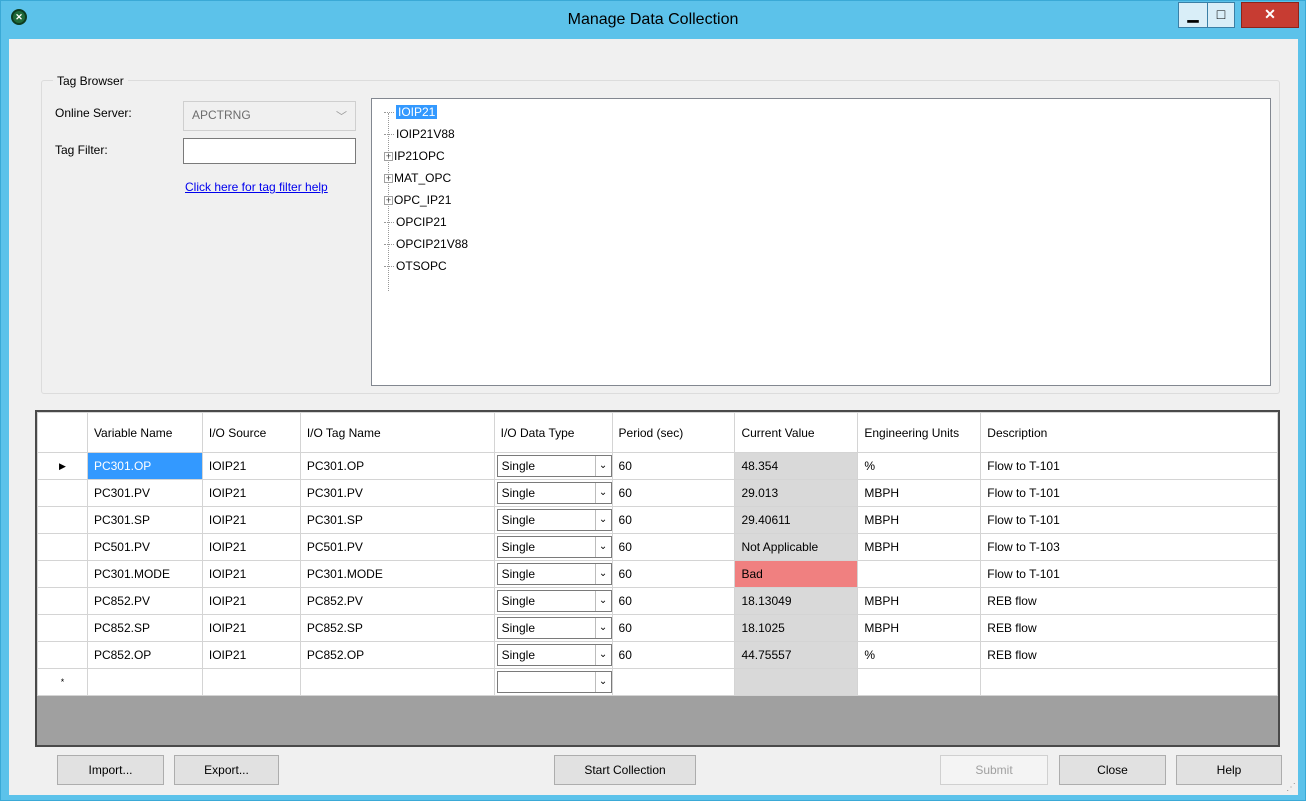 Image resolution: width=1306 pixels, height=801 pixels. Describe the element at coordinates (1221, 15) in the screenshot. I see `maximize-button: □` at that location.